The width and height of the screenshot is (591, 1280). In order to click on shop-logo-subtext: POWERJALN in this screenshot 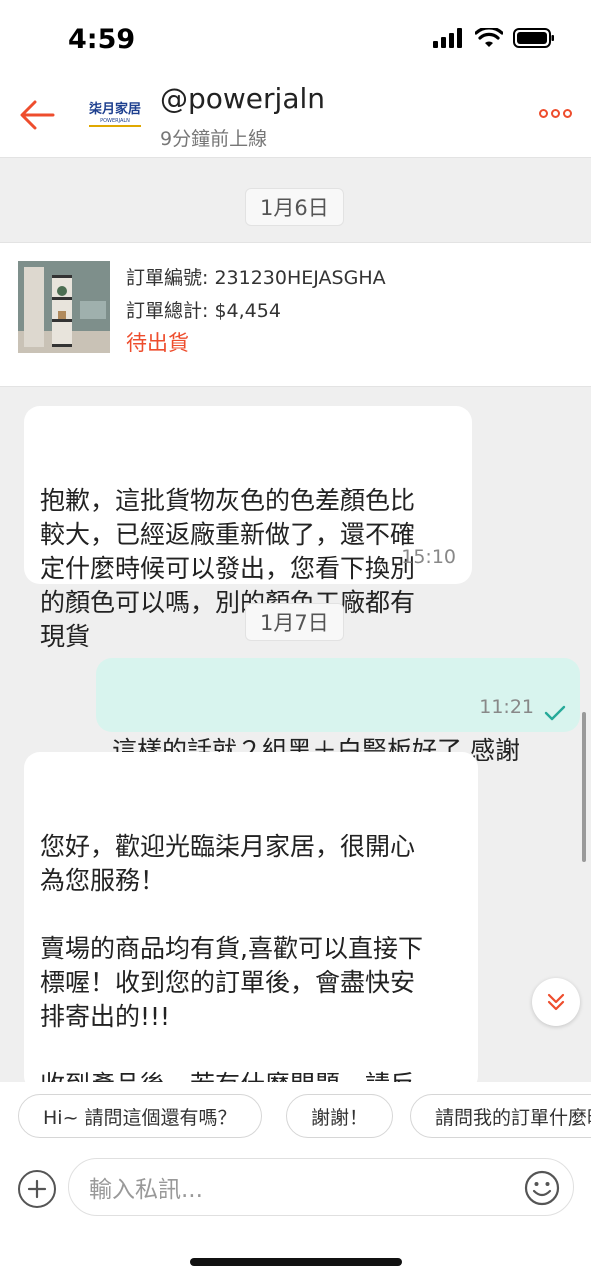, I will do `click(115, 120)`.